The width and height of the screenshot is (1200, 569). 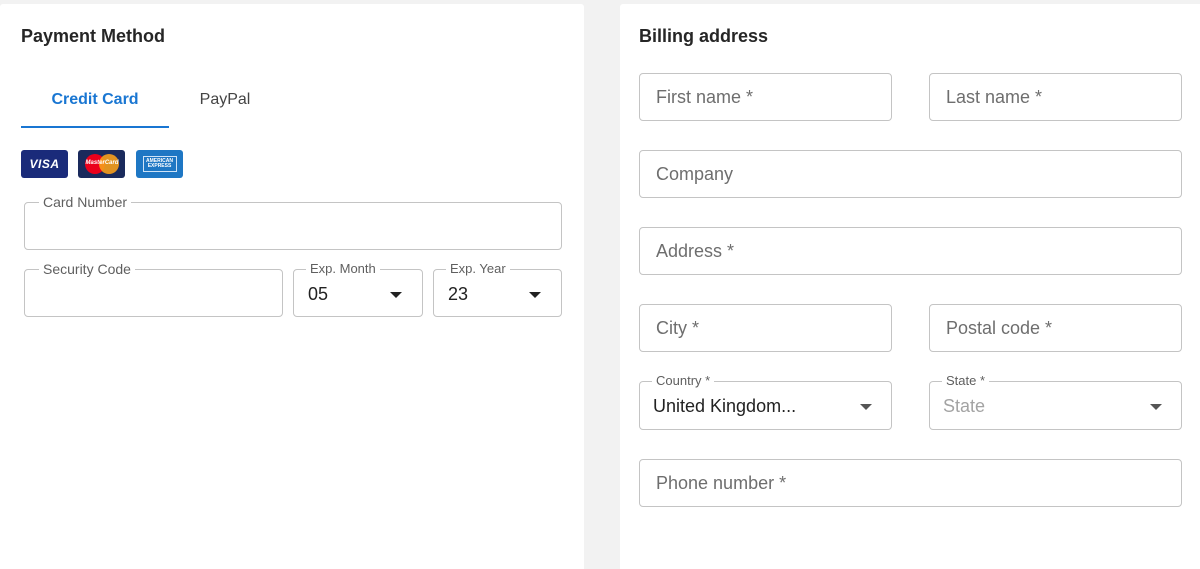 What do you see at coordinates (478, 269) in the screenshot?
I see `exp-year-label: Exp. Year` at bounding box center [478, 269].